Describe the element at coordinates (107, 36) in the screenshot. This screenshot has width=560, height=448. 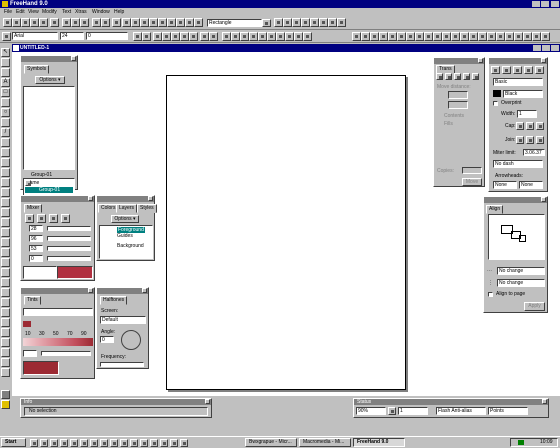
I see `leading-field: 0` at that location.